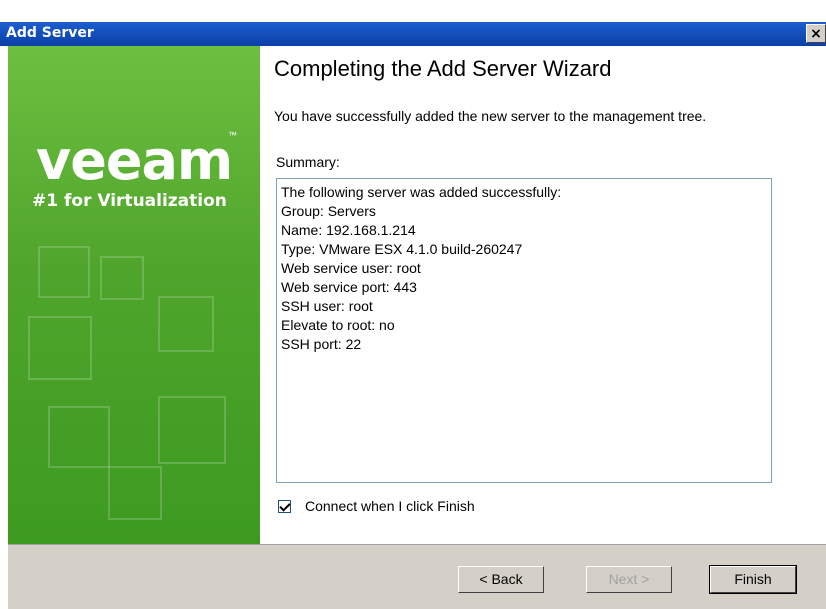 Image resolution: width=826 pixels, height=609 pixels. What do you see at coordinates (129, 201) in the screenshot?
I see `logo-tagline: #1 for Virtualization` at bounding box center [129, 201].